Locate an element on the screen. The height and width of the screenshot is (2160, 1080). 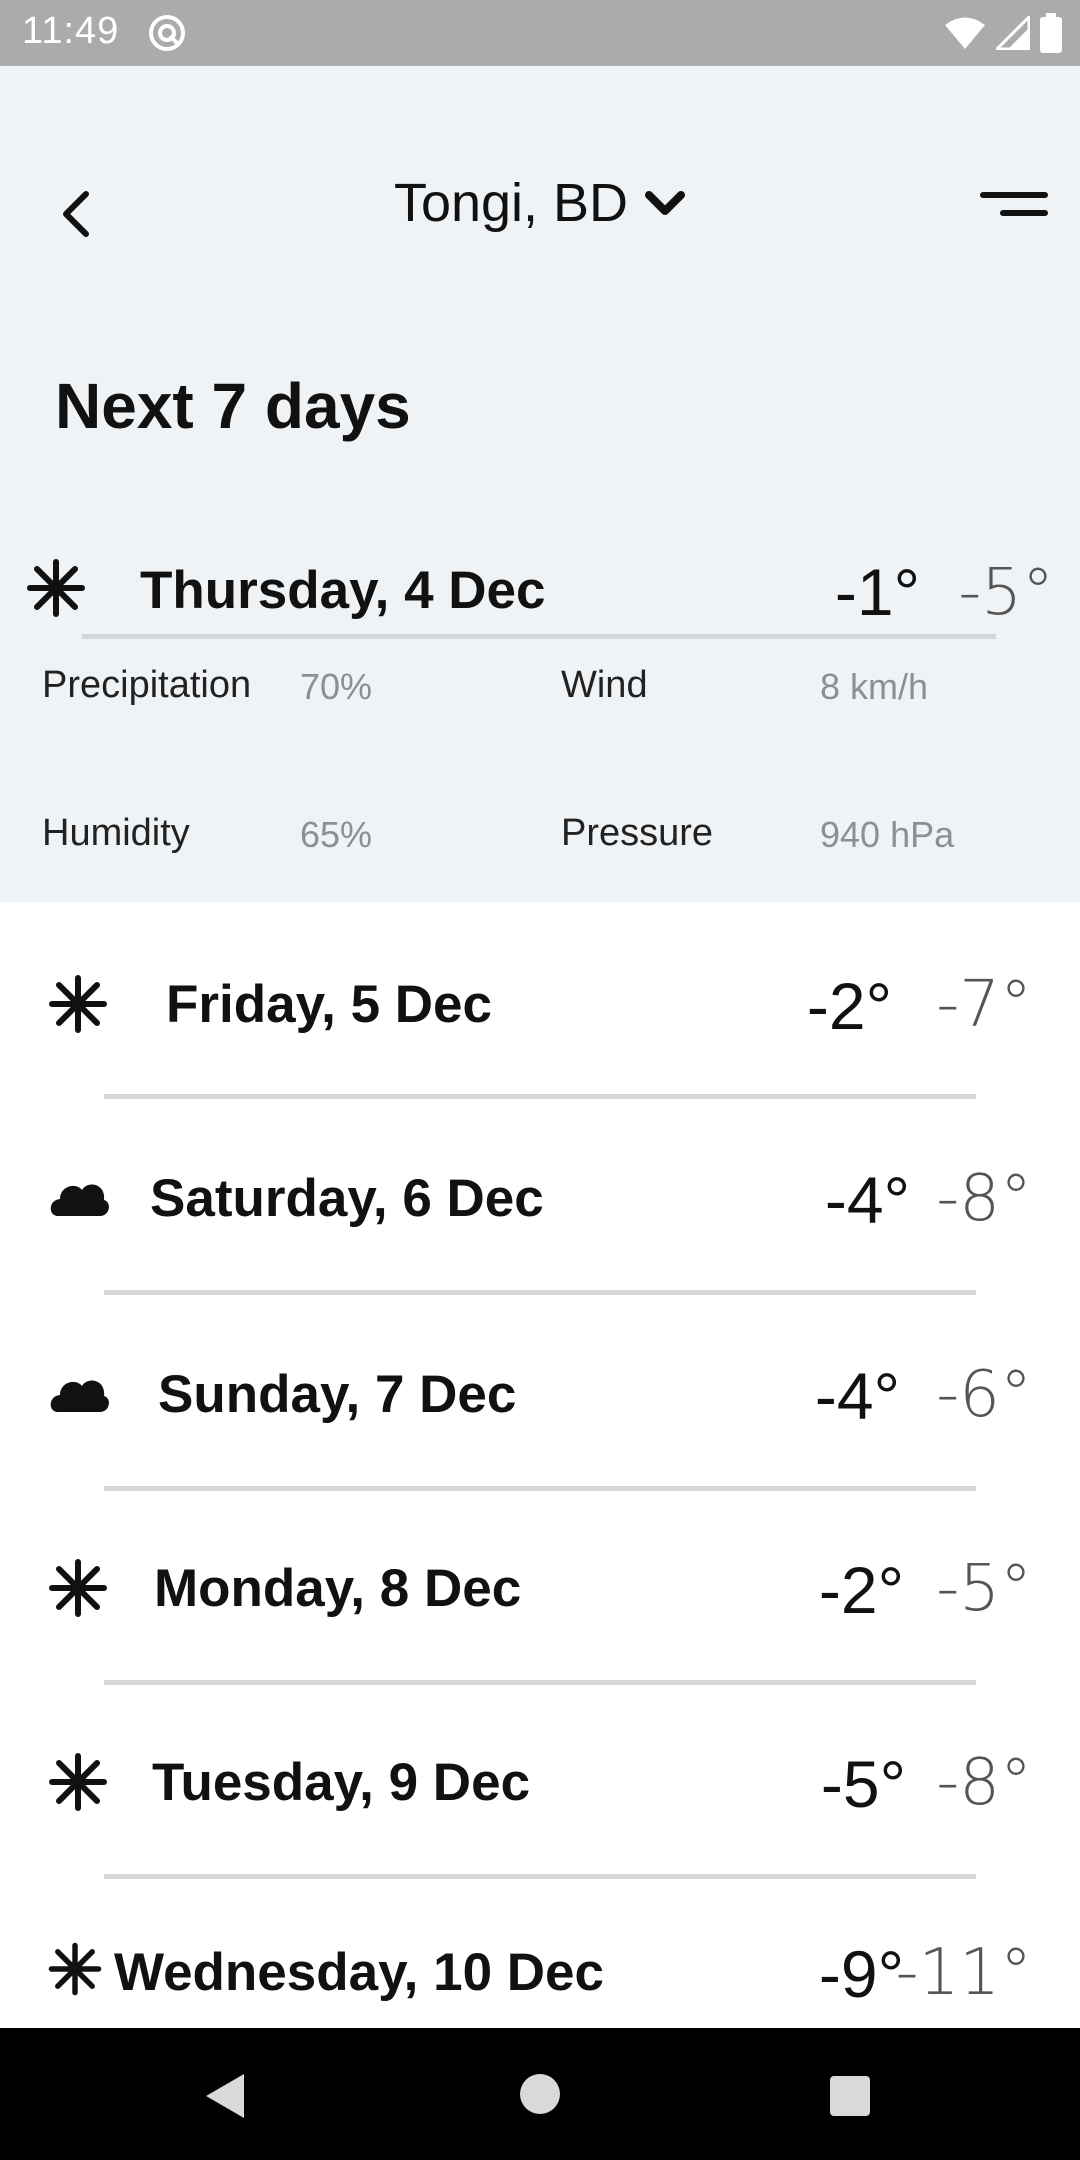
low-temp: -11° is located at coordinates (963, 1973).